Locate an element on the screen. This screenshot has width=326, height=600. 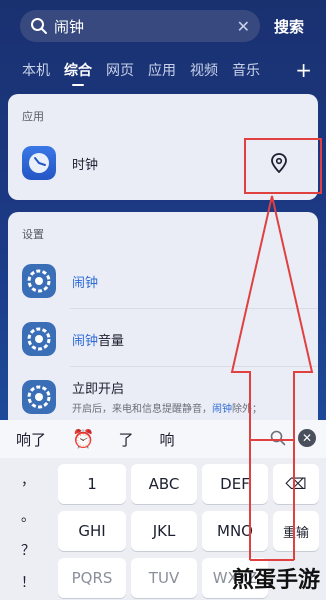
backspace-key: ⌫ is located at coordinates (296, 484).